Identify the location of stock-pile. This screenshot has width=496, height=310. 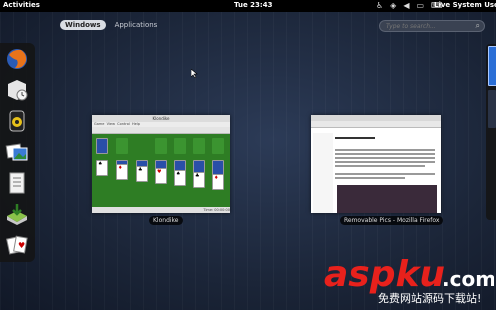
(102, 146).